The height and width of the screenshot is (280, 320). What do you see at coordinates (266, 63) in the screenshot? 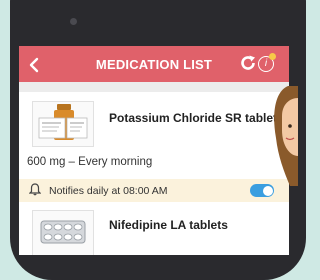
I see `info-icon: i` at bounding box center [266, 63].